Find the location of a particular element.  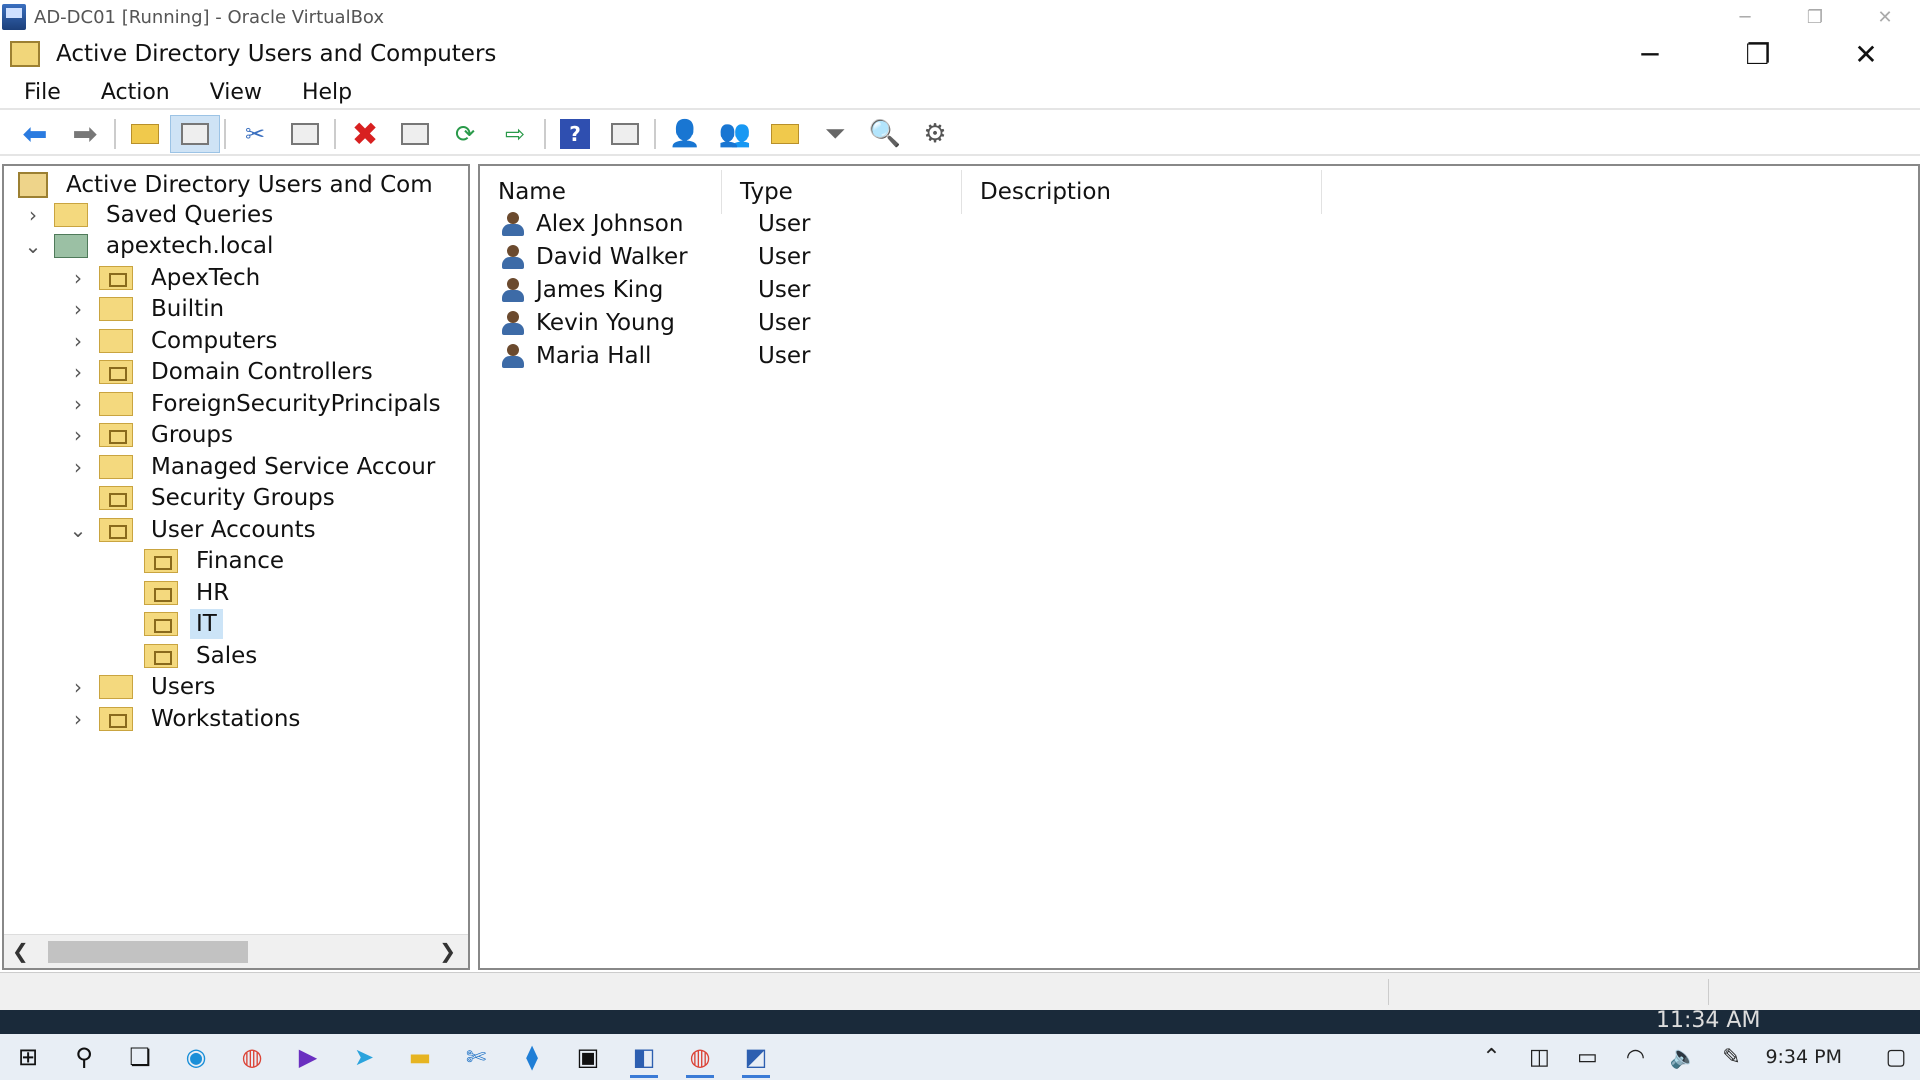

paste-icon is located at coordinates (305, 134).